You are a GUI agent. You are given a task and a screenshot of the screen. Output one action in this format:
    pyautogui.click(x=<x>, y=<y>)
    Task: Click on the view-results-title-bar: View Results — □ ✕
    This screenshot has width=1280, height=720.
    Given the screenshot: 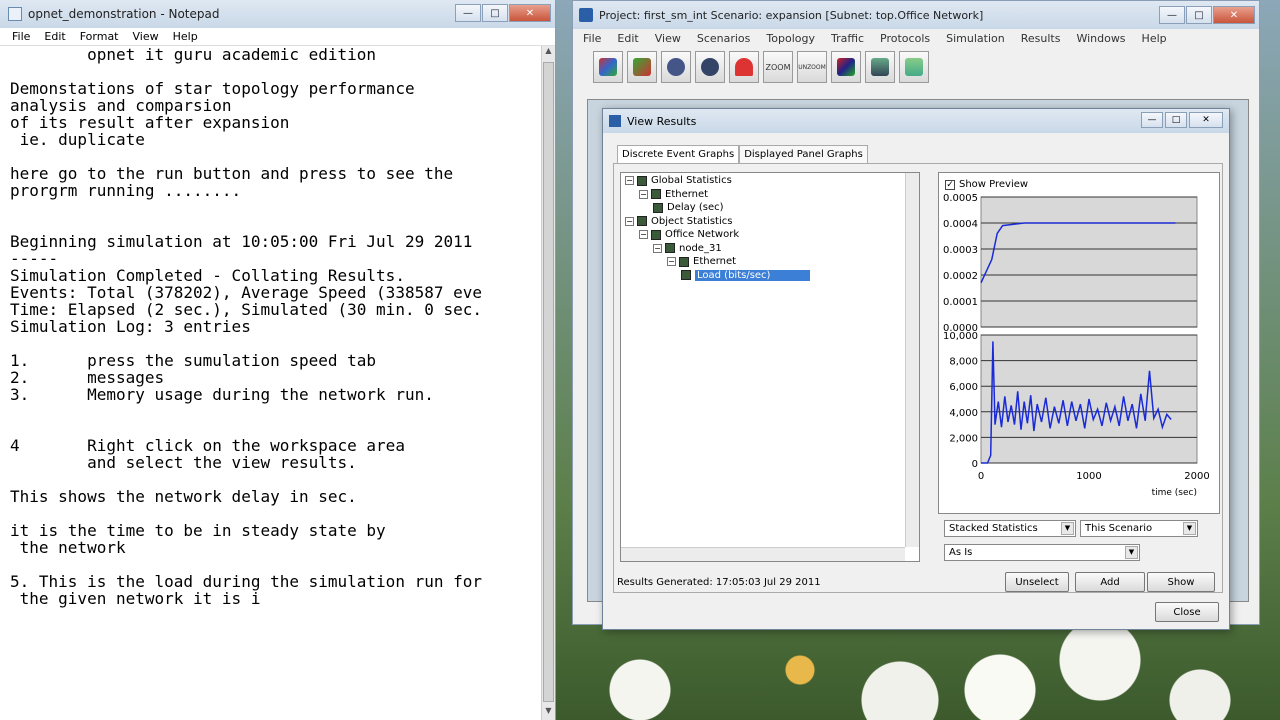 What is the action you would take?
    pyautogui.click(x=916, y=121)
    